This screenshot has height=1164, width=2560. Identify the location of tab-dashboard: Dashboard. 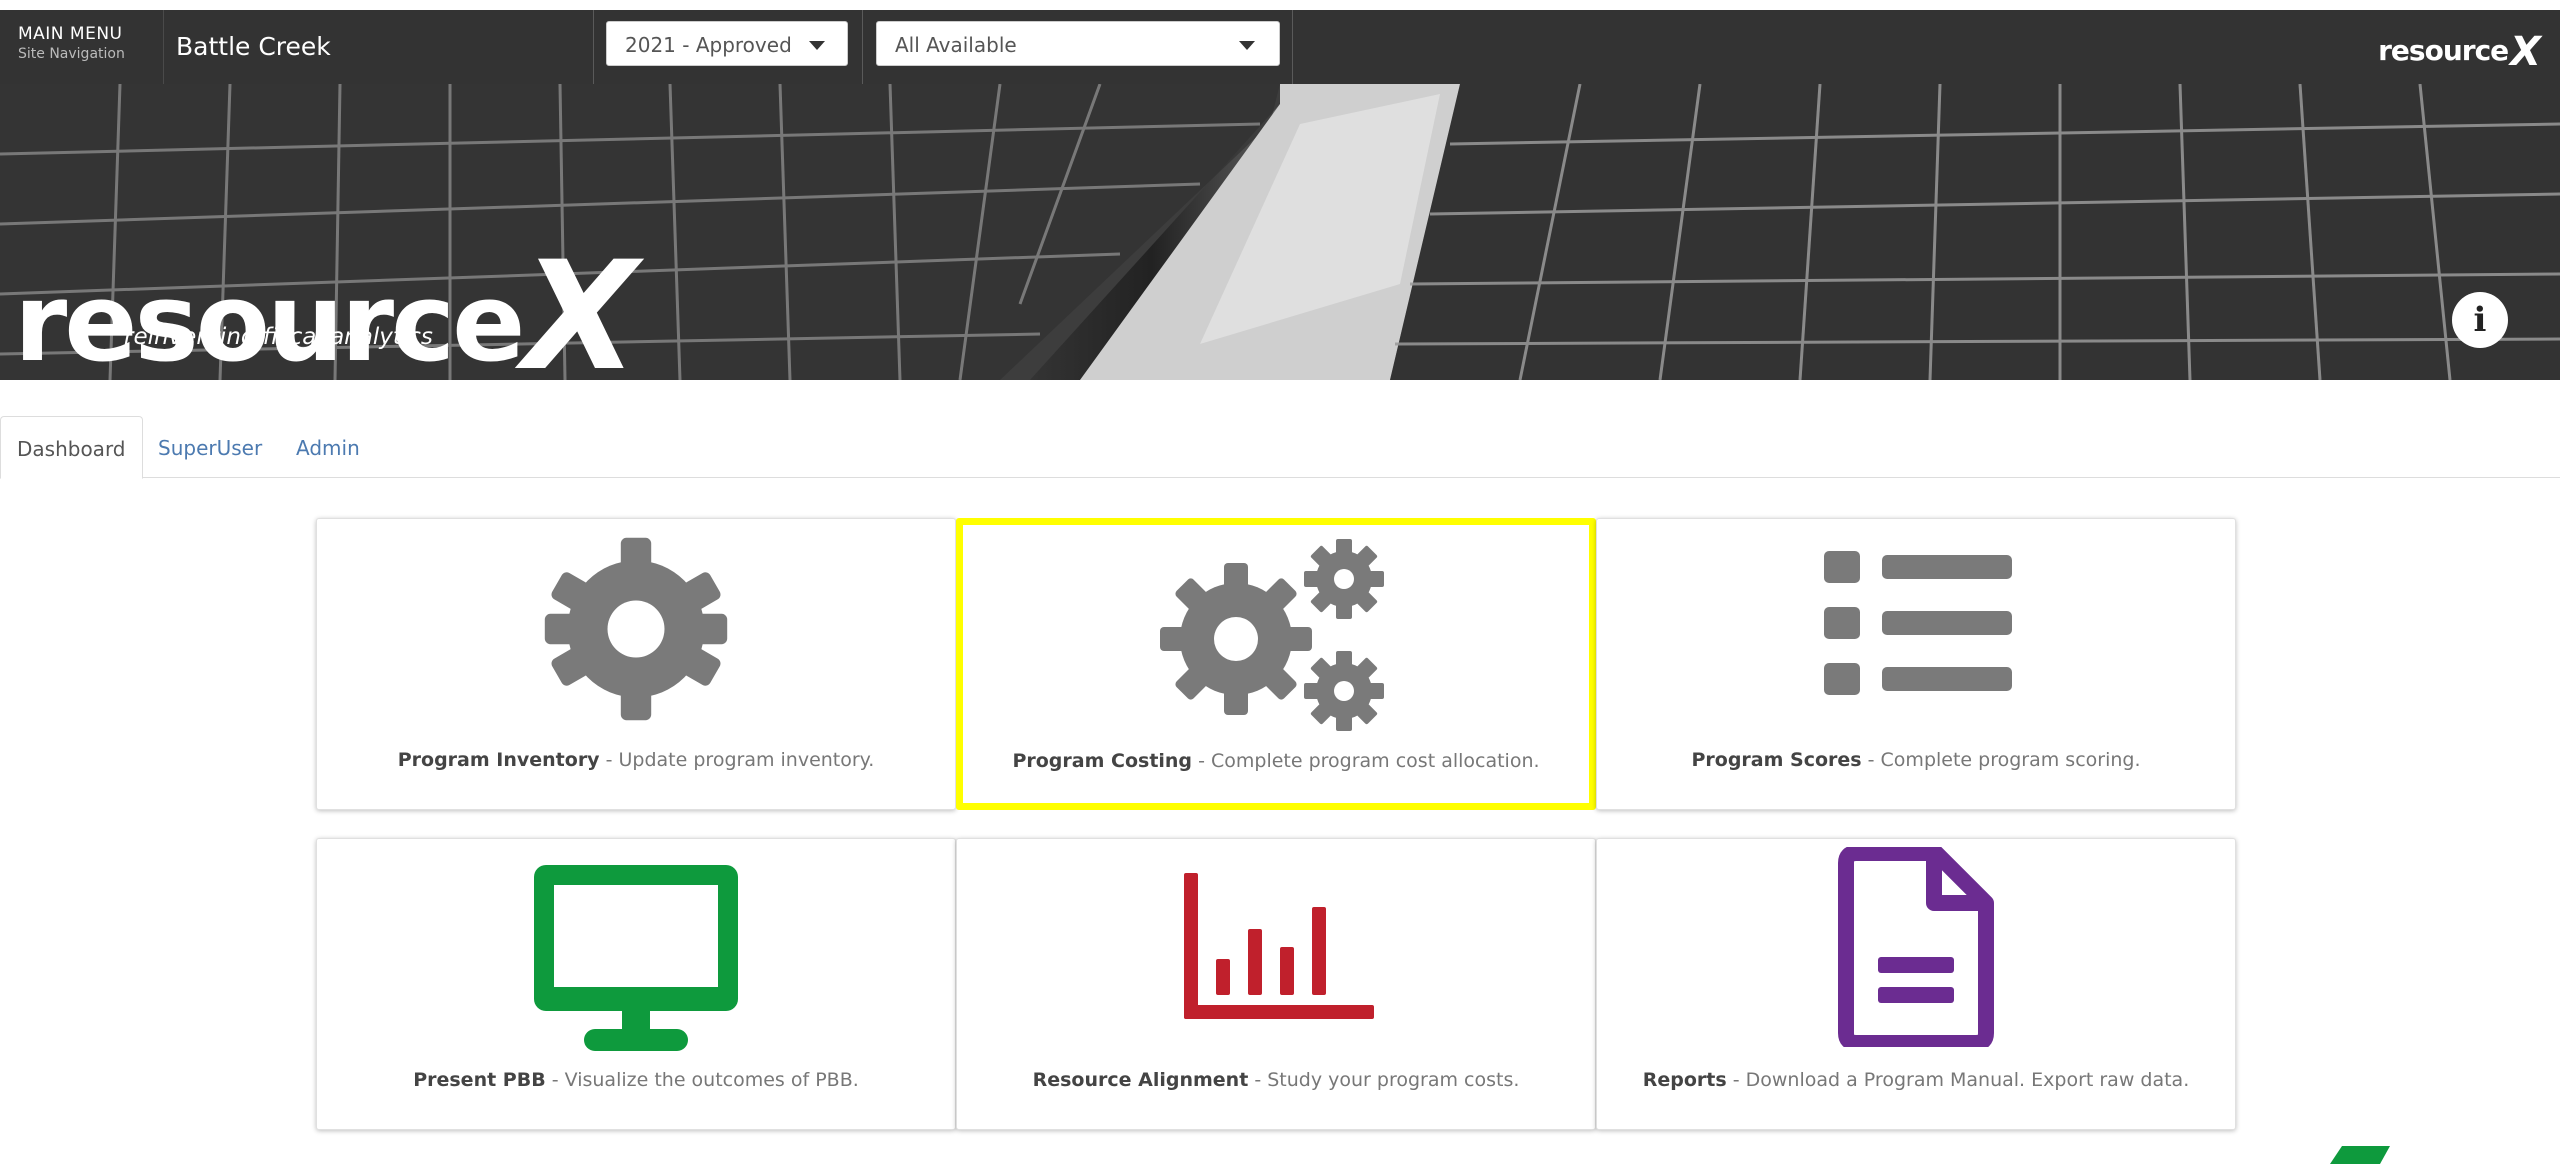
(71, 447).